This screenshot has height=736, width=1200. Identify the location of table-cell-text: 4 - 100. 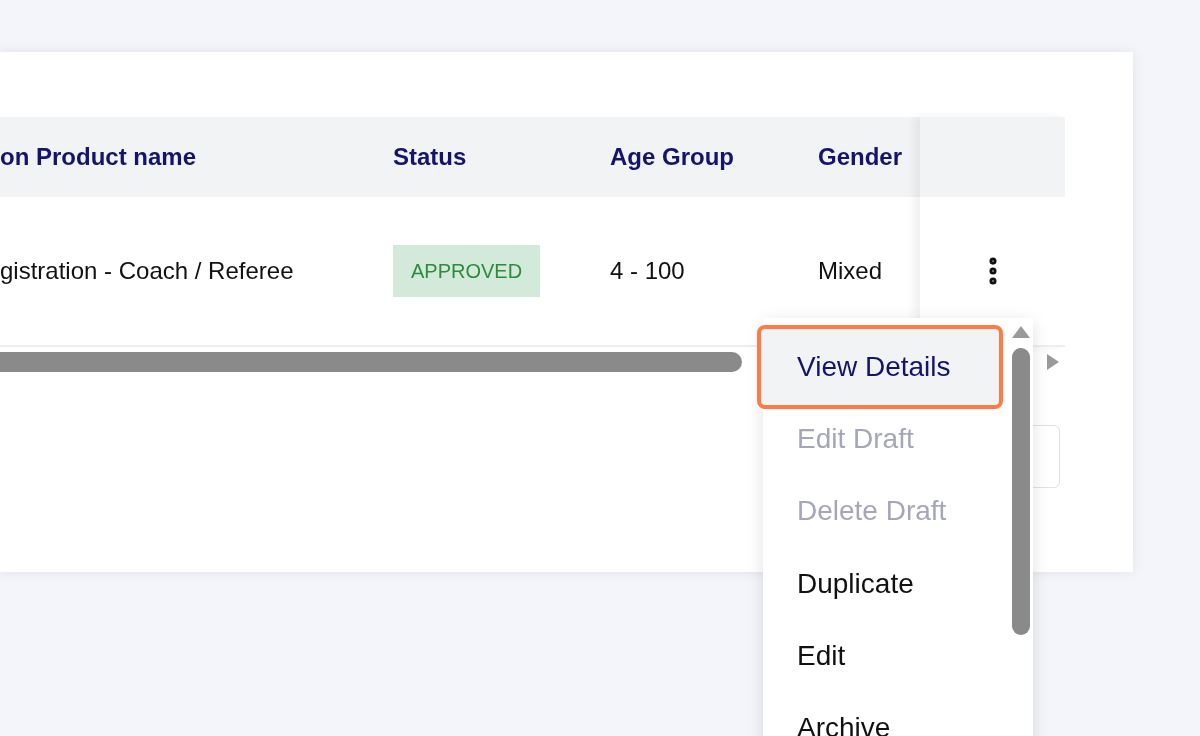
(647, 271).